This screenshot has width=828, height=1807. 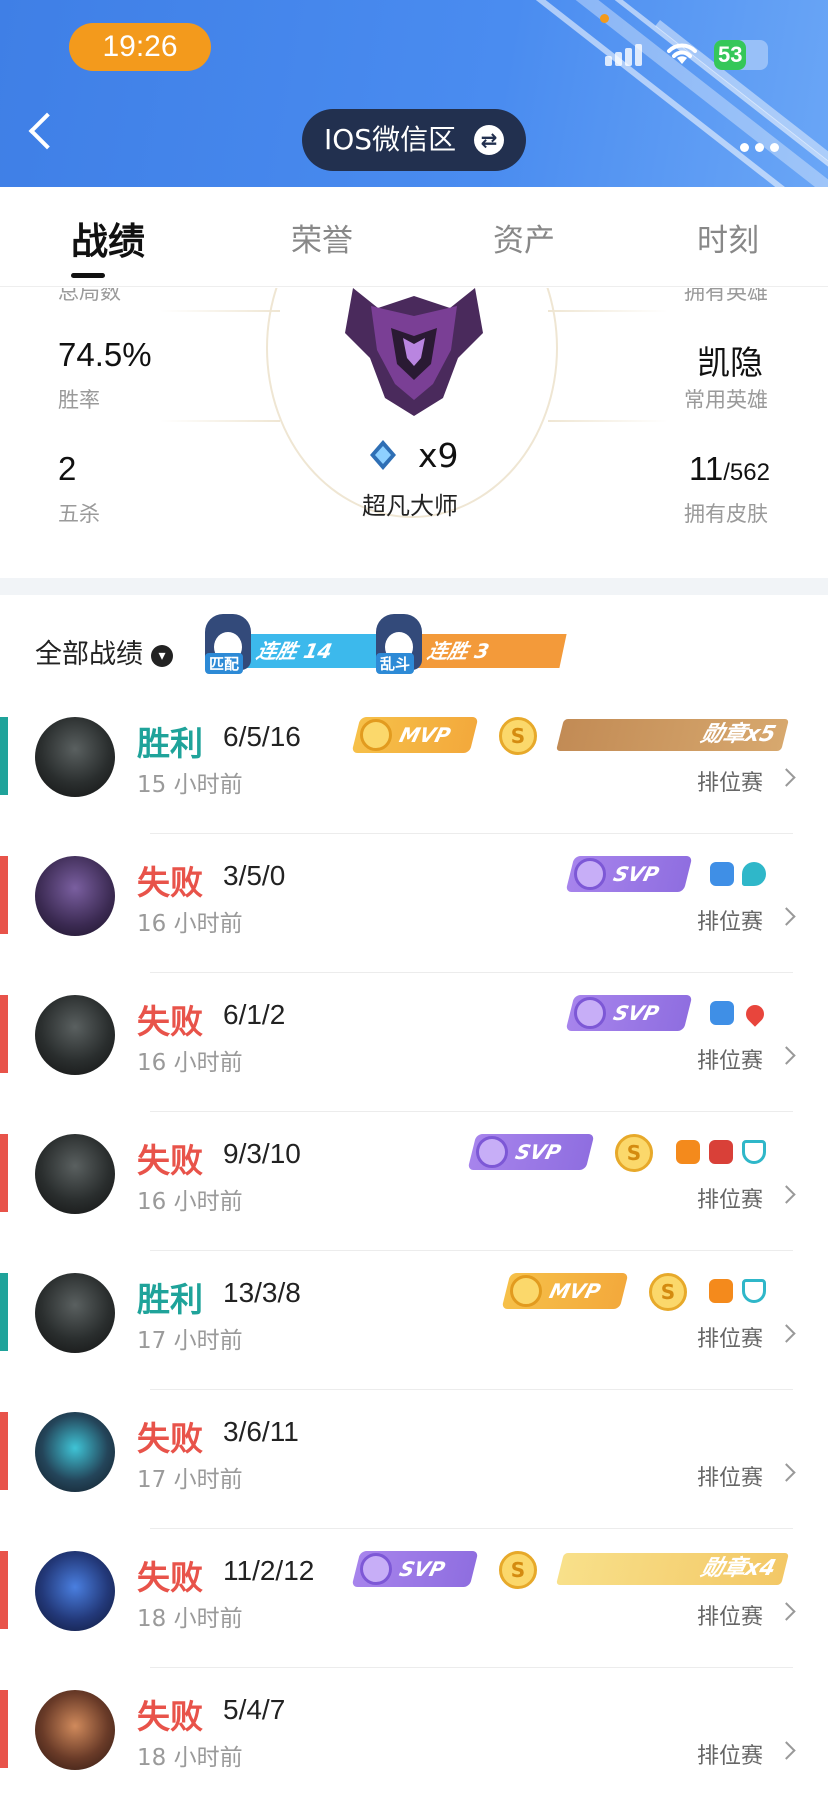 I want to click on owned-heroes-label: 拥有英雄, so click(x=726, y=296).